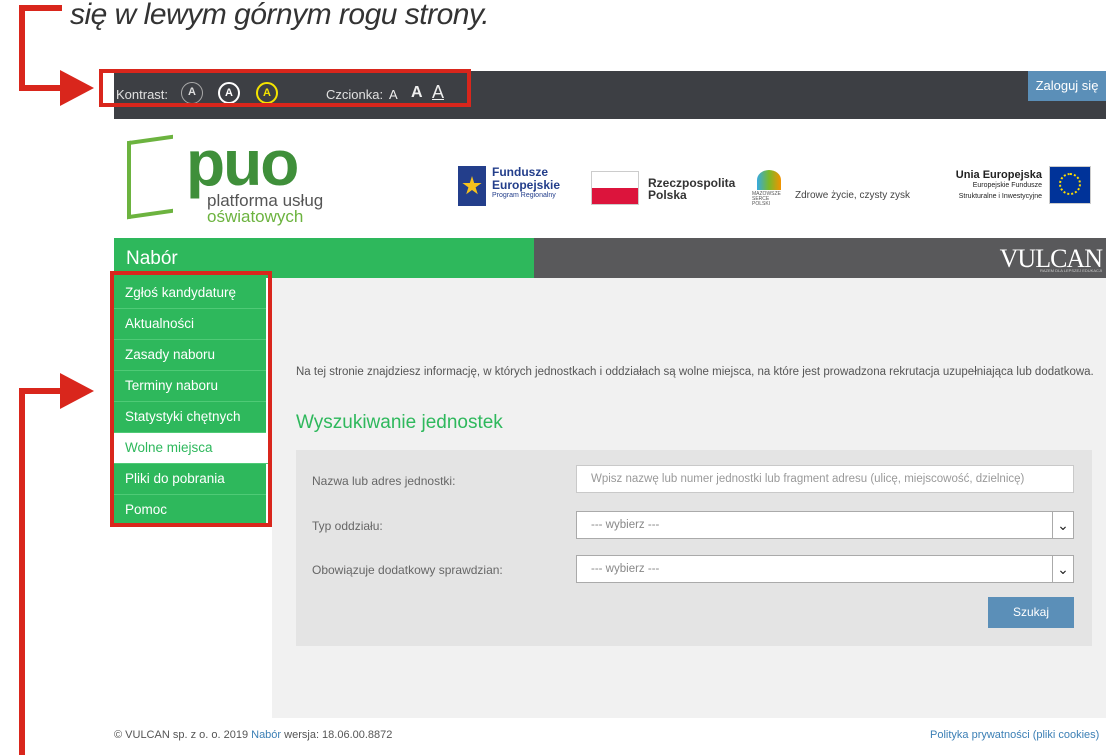 The image size is (1106, 755). I want to click on annotation-line-top-v, so click(22, 48).